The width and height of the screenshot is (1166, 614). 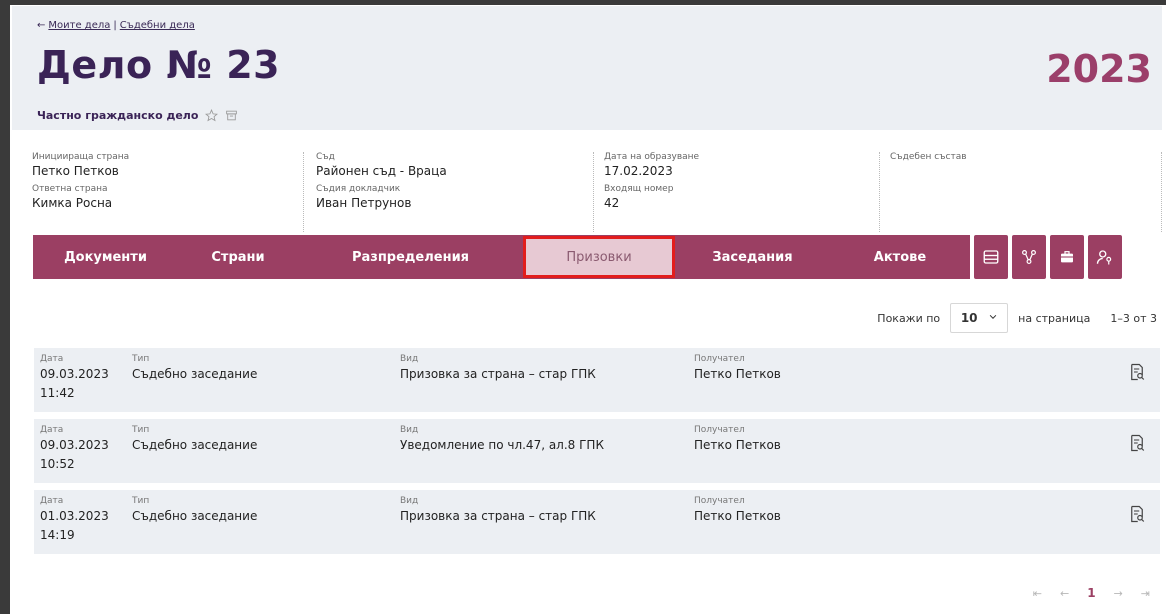 What do you see at coordinates (157, 25) in the screenshot?
I see `breadcrumb-court-cases-link: Съдебни дела` at bounding box center [157, 25].